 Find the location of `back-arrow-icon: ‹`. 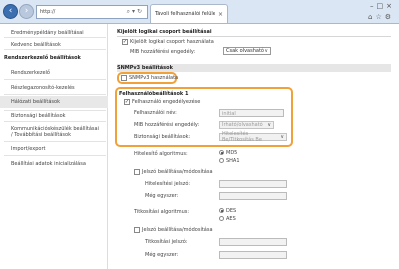

back-arrow-icon: ‹ is located at coordinates (10, 11).